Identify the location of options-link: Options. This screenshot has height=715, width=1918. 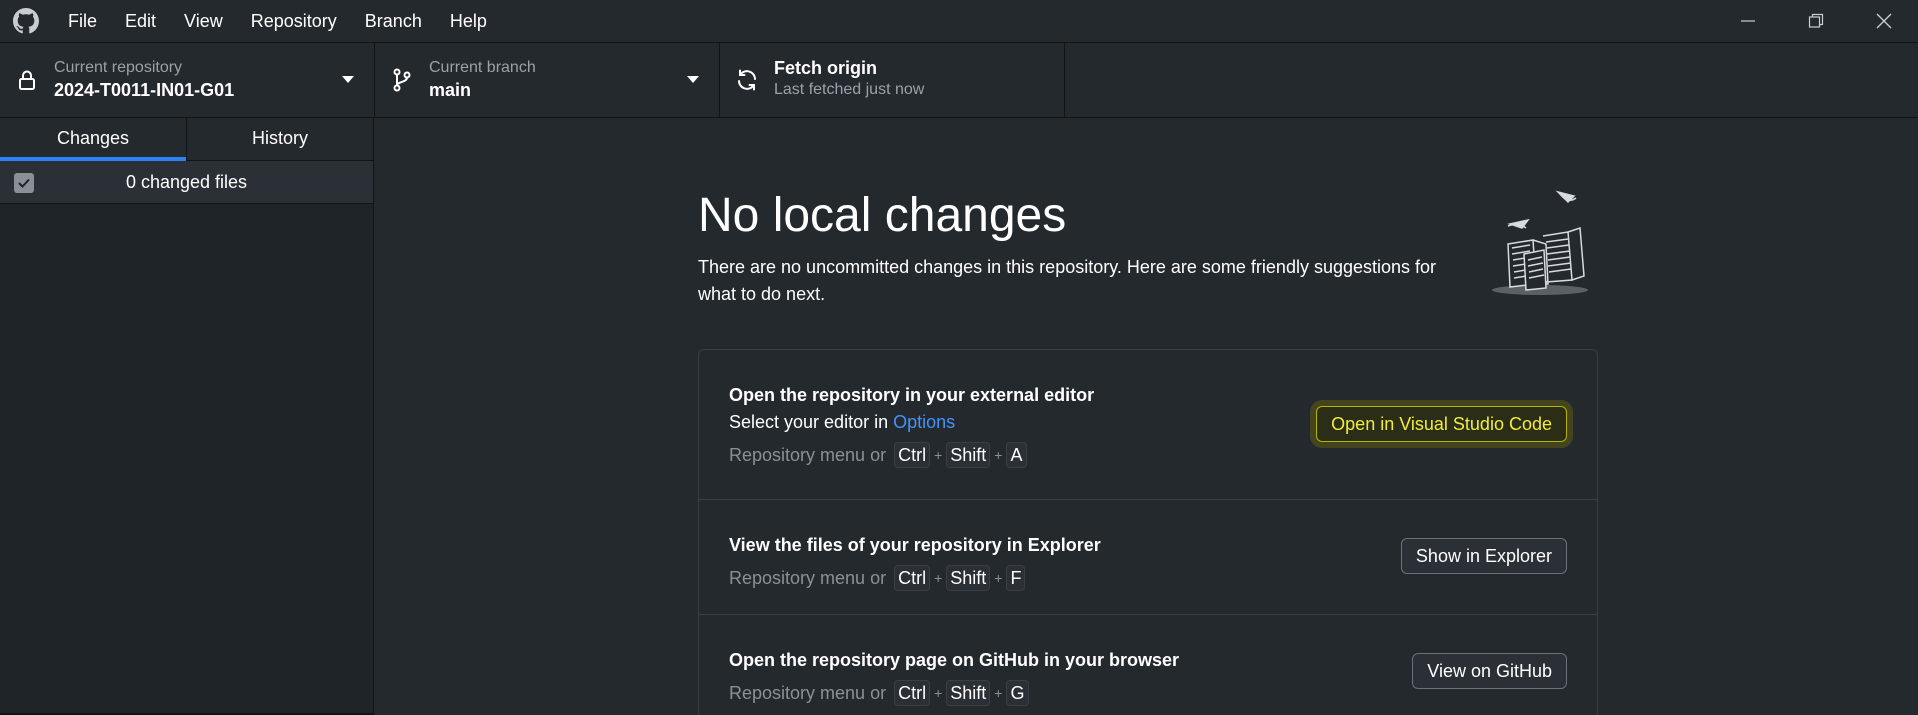
(924, 422).